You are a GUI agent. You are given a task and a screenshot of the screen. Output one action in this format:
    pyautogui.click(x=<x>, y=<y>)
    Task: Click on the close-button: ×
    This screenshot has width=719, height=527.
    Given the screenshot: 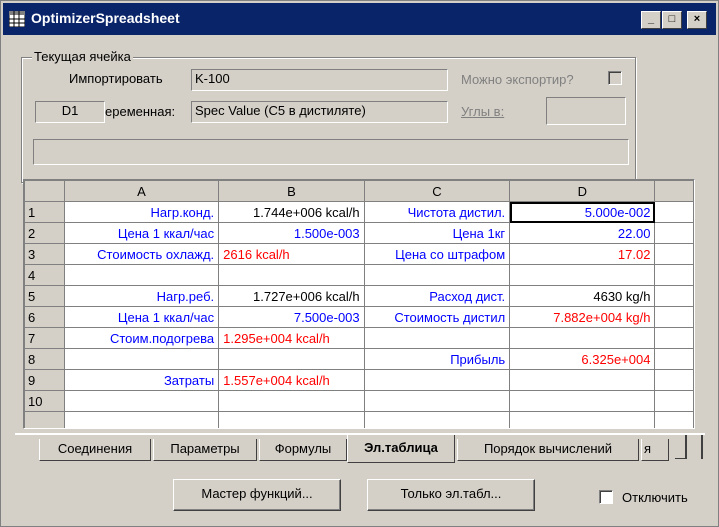 What is the action you would take?
    pyautogui.click(x=697, y=20)
    